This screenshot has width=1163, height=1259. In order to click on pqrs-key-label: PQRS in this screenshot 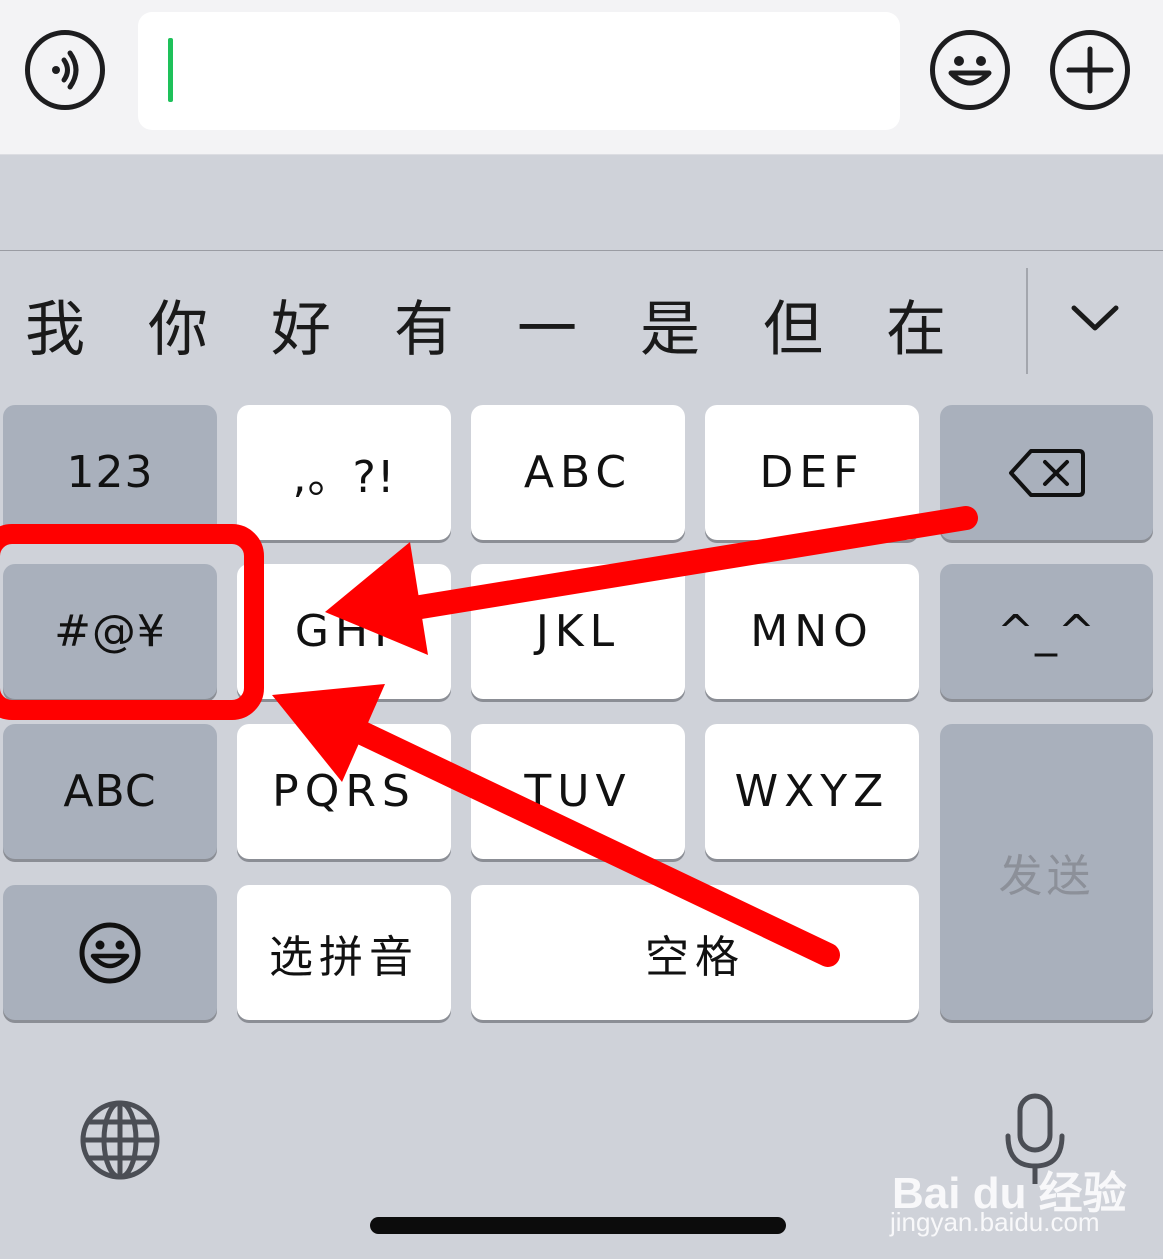, I will do `click(344, 791)`.